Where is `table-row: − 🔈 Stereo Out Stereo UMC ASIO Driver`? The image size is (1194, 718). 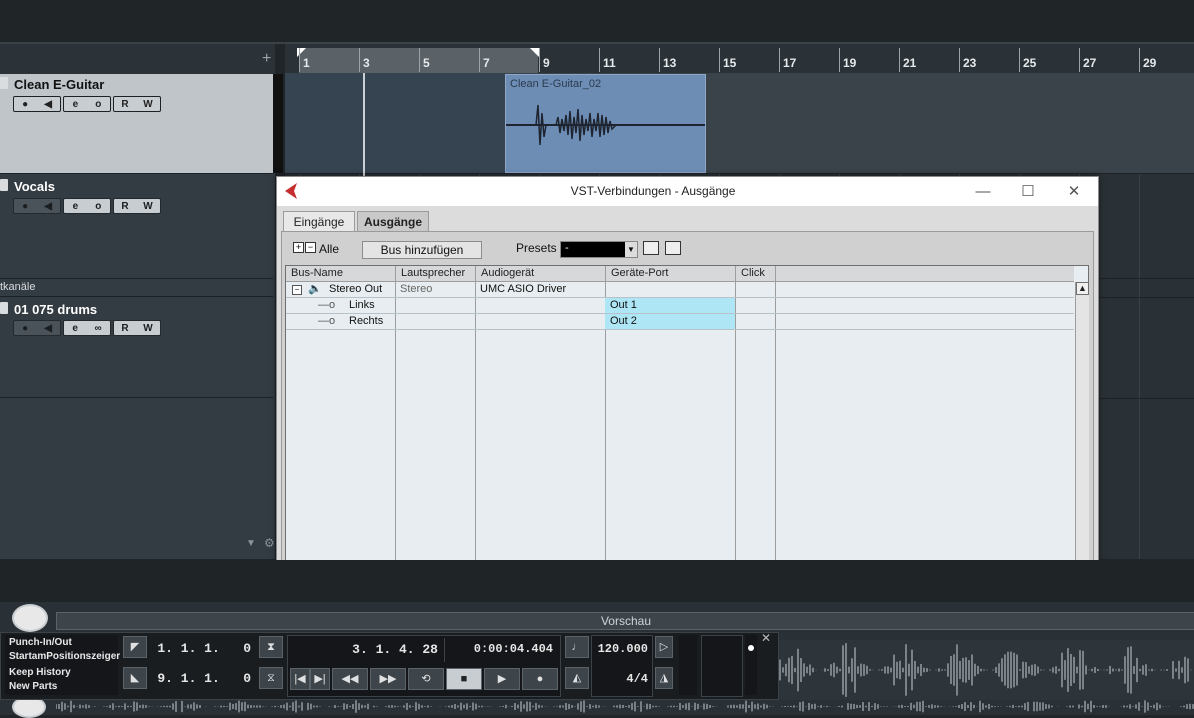
table-row: − 🔈 Stereo Out Stereo UMC ASIO Driver is located at coordinates (680, 290).